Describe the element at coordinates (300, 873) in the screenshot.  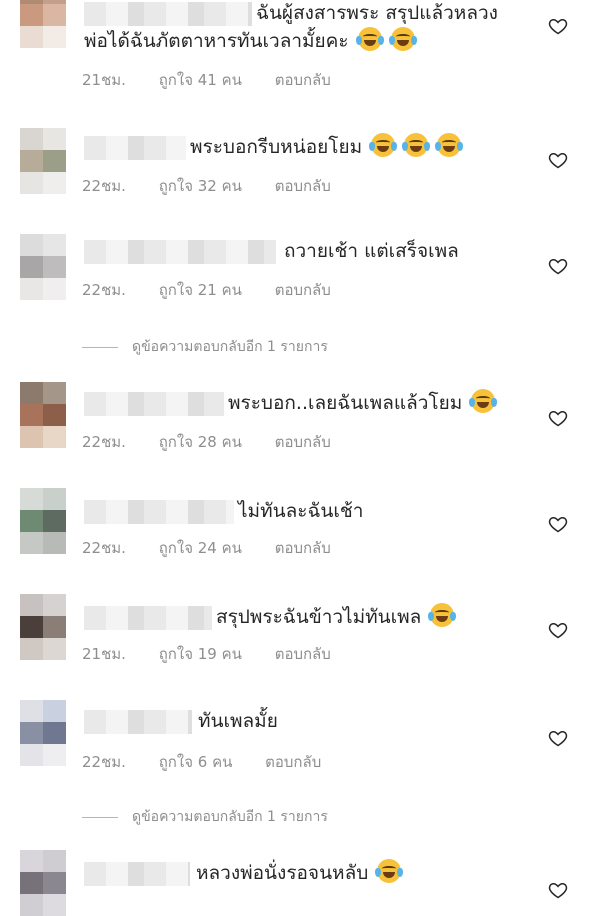
I see `comment-text: หลวงพ่อนั่งรอจนหลับ` at that location.